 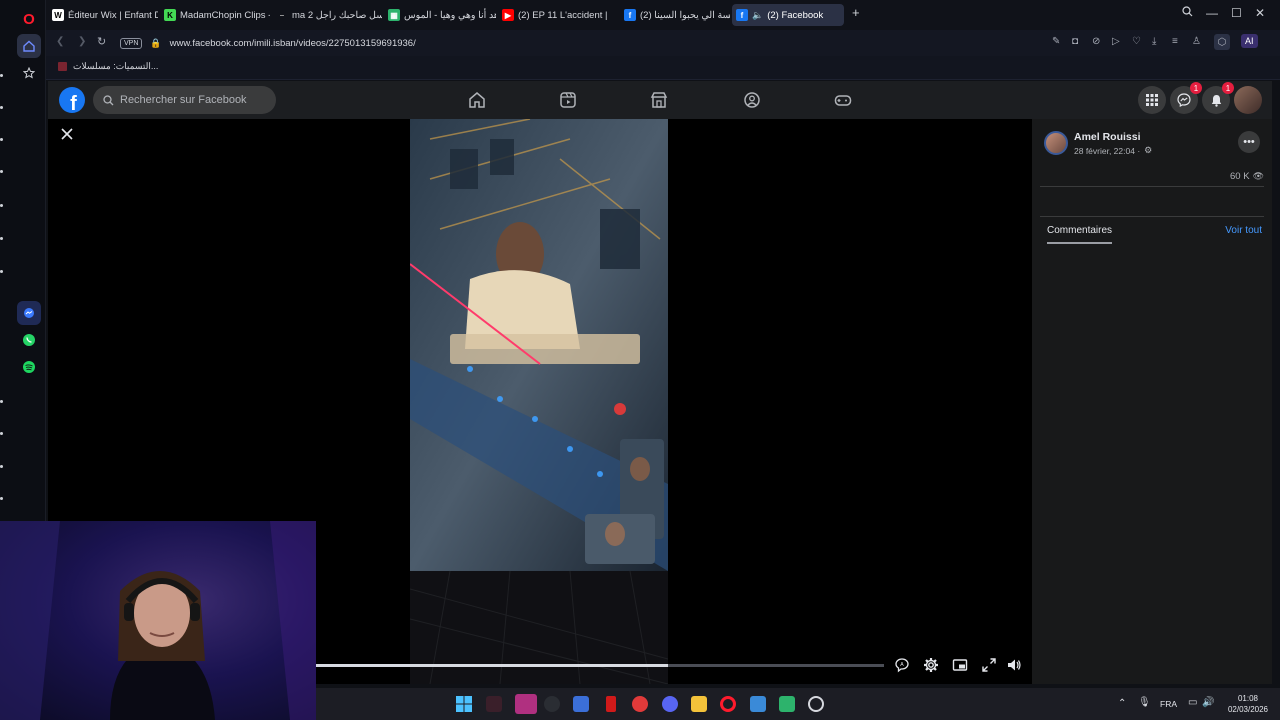 What do you see at coordinates (1116, 41) in the screenshot?
I see `play-icon: ▷` at bounding box center [1116, 41].